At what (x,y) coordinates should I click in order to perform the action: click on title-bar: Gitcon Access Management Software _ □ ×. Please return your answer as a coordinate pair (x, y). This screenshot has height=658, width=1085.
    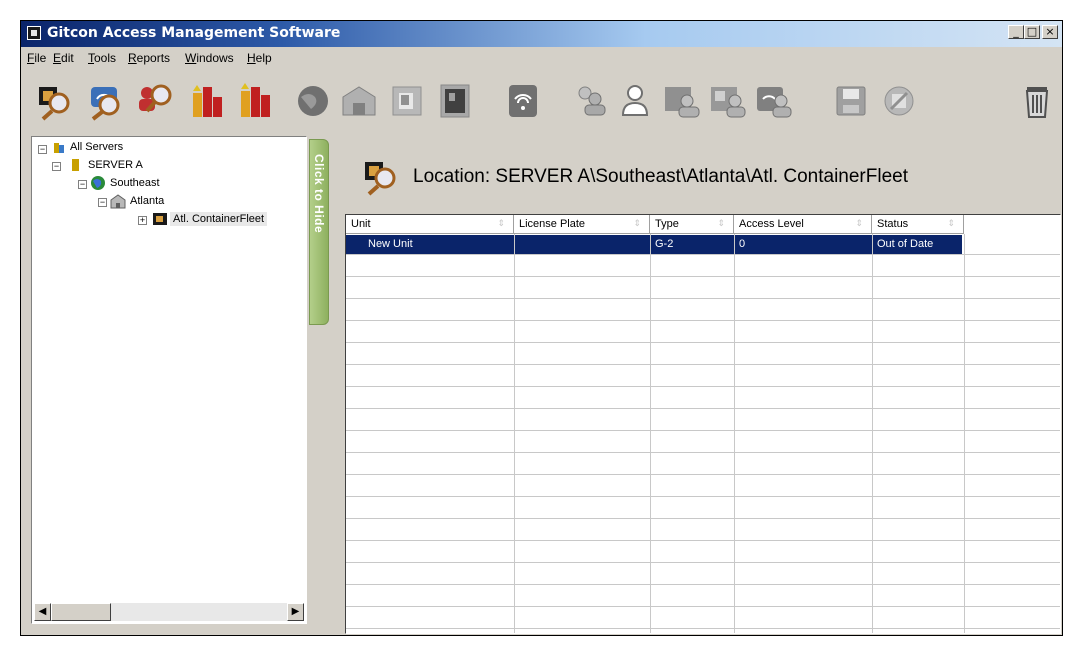
    Looking at the image, I should click on (541, 34).